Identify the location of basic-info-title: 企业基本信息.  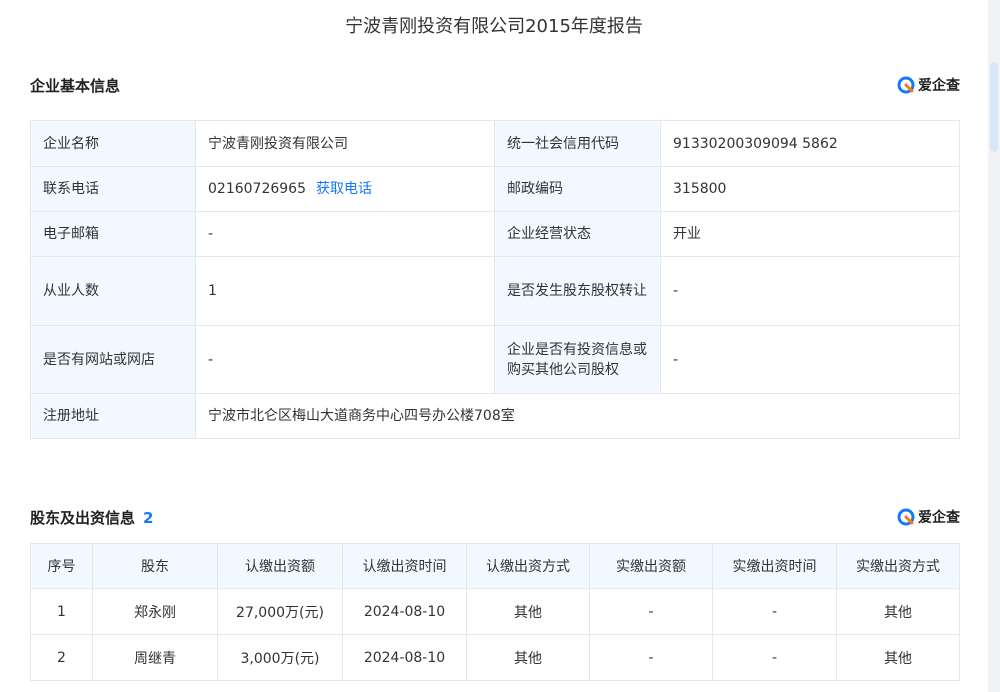
(75, 85).